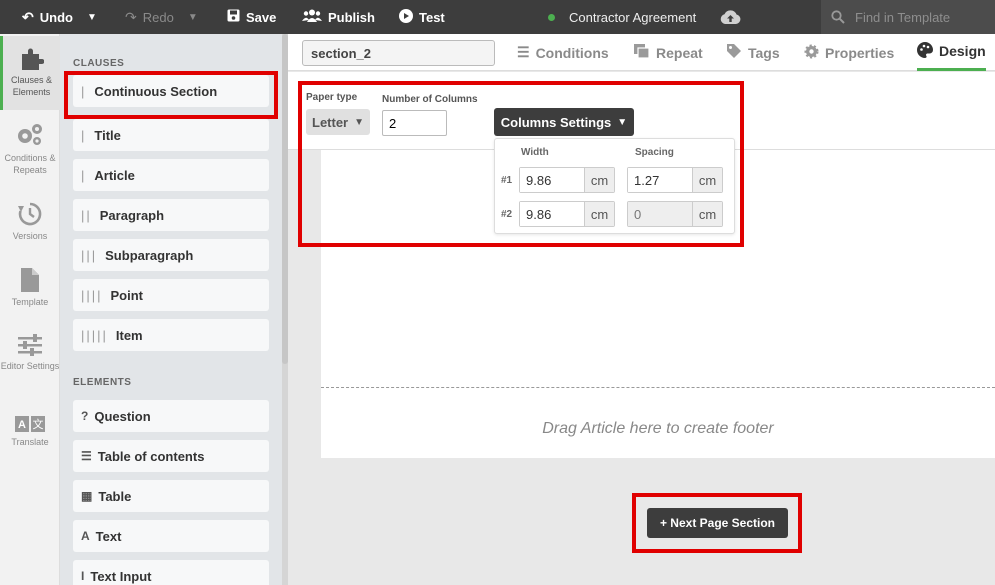 The height and width of the screenshot is (585, 995). Describe the element at coordinates (556, 122) in the screenshot. I see `columns-settings-label: Columns Settings` at that location.